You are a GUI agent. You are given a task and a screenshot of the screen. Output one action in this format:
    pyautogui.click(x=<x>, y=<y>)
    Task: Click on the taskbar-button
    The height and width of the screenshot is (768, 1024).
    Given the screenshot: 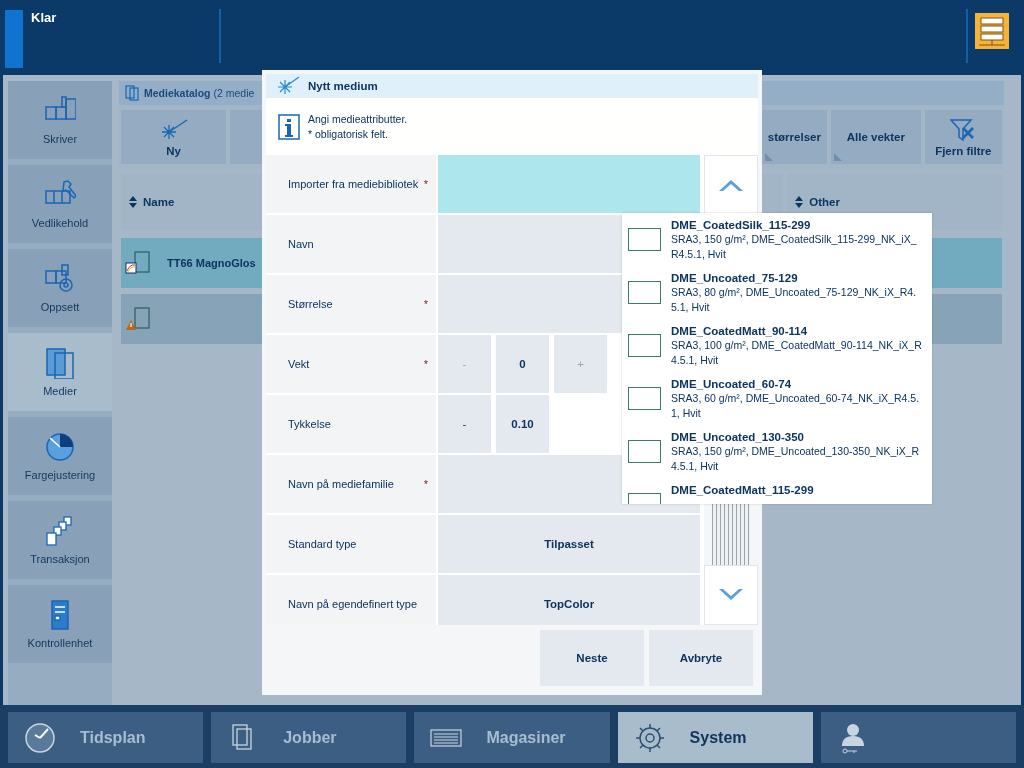 What is the action you would take?
    pyautogui.click(x=918, y=737)
    